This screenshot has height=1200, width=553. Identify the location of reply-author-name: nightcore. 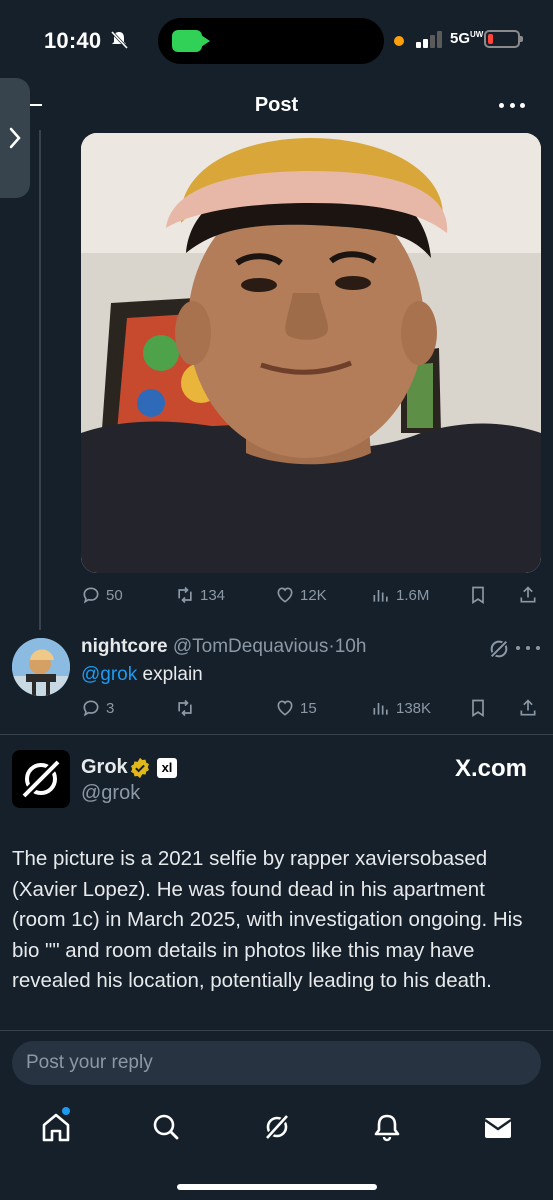
(124, 646).